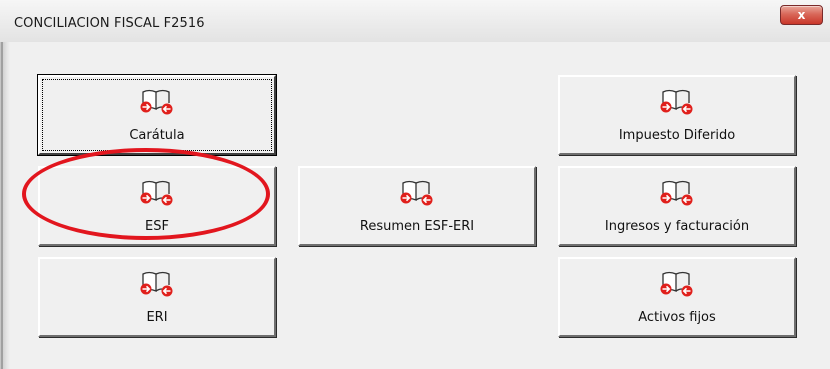  Describe the element at coordinates (109, 23) in the screenshot. I see `window-title: CONCILIACION FISCAL F2516` at that location.